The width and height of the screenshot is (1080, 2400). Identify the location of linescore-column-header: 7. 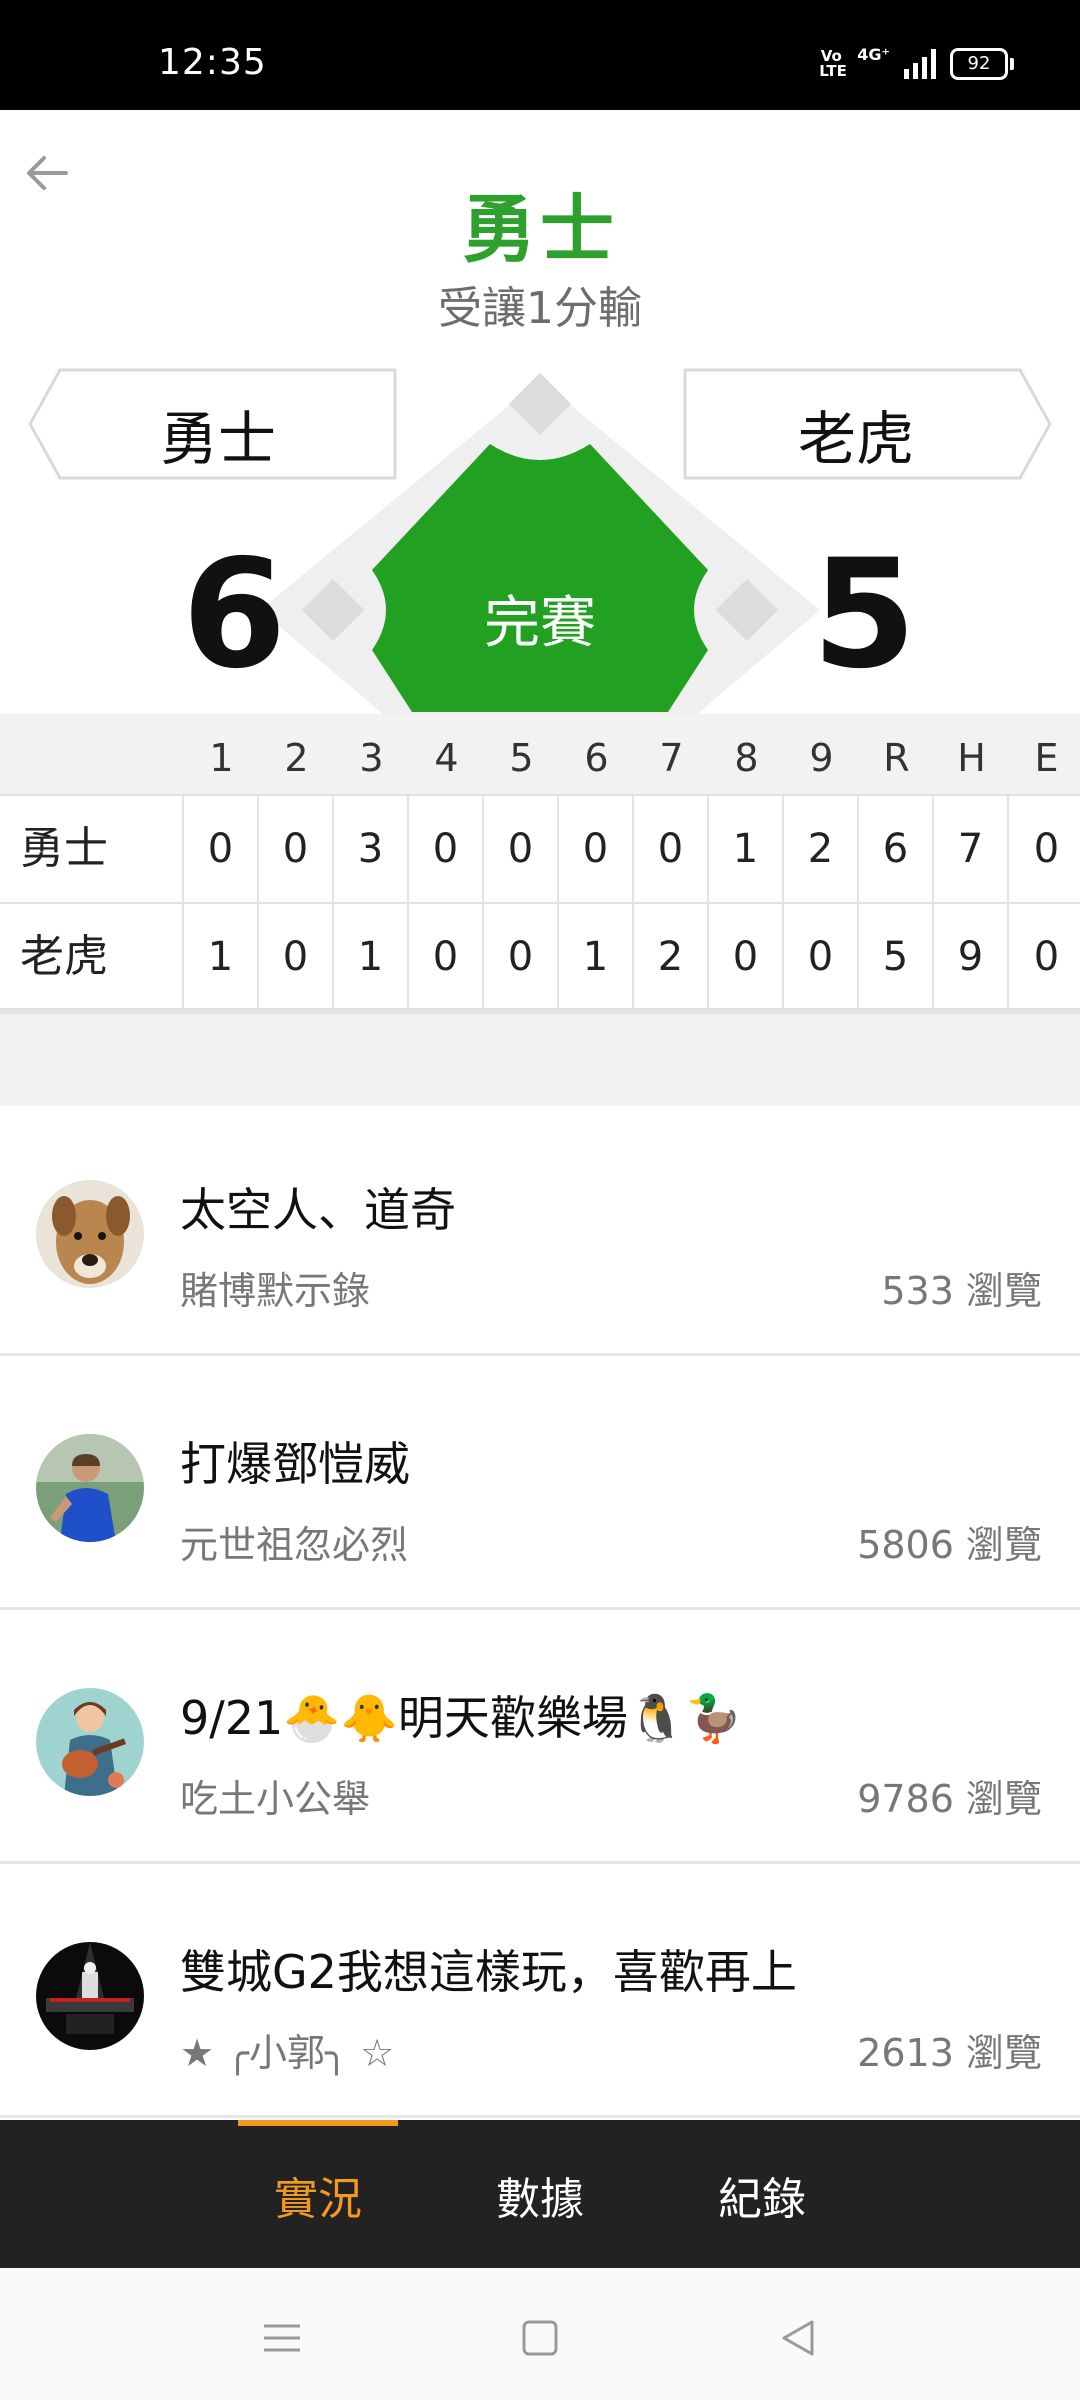
(671, 758).